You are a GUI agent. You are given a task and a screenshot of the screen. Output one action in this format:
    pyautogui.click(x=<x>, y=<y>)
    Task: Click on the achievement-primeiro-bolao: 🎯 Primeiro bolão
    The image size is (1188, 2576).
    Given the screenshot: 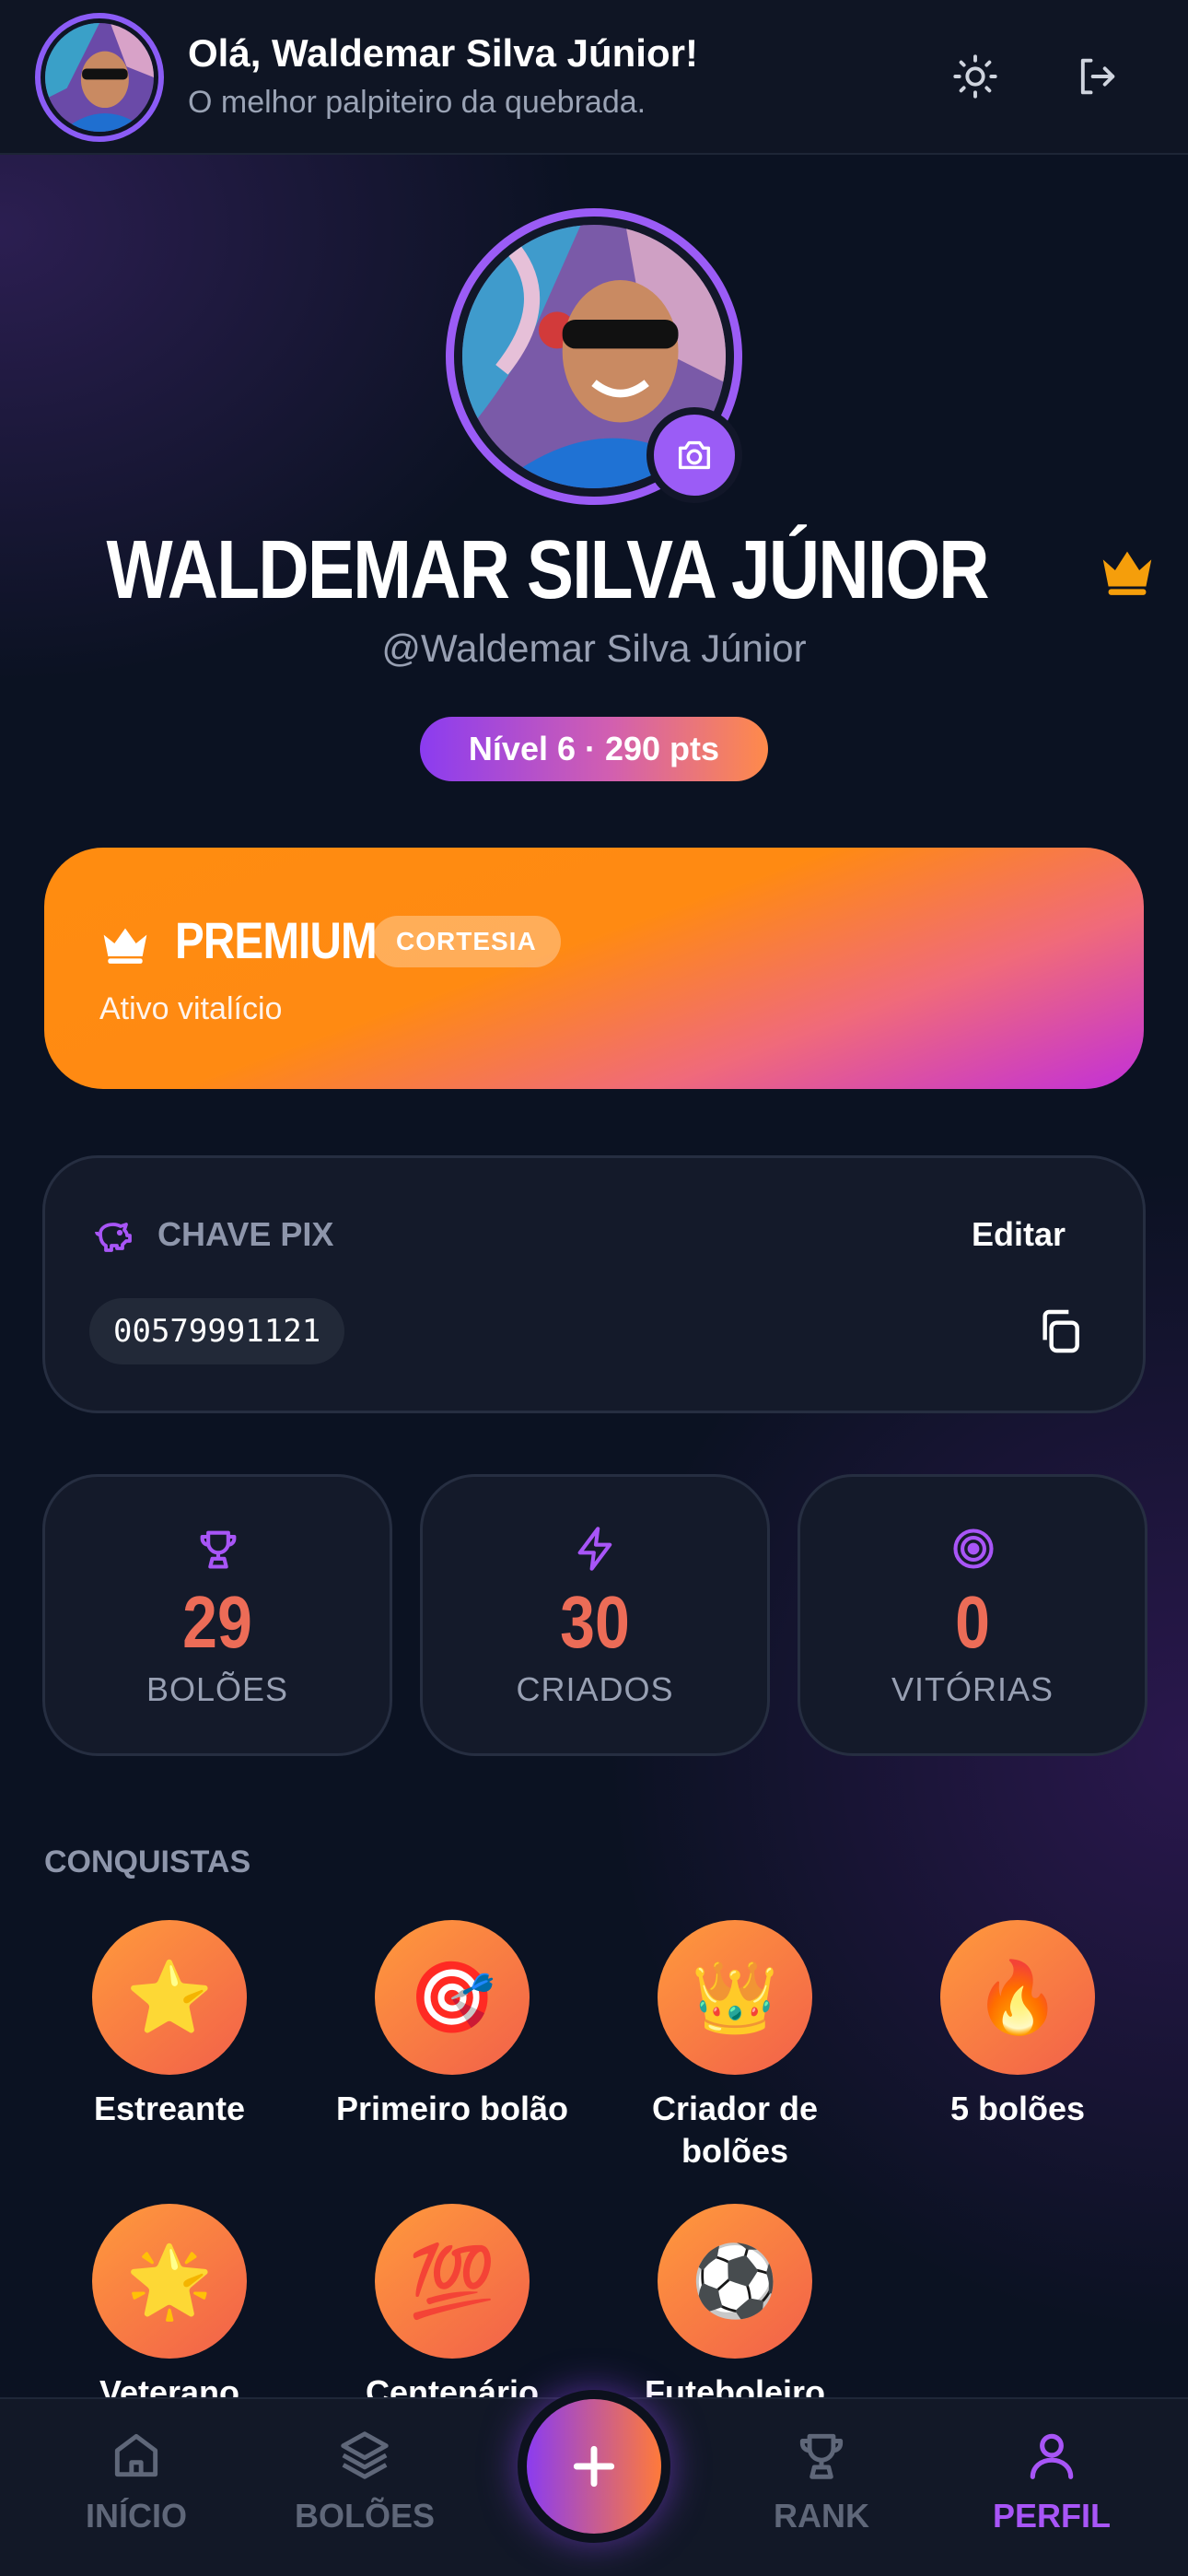 What is the action you would take?
    pyautogui.click(x=452, y=2025)
    